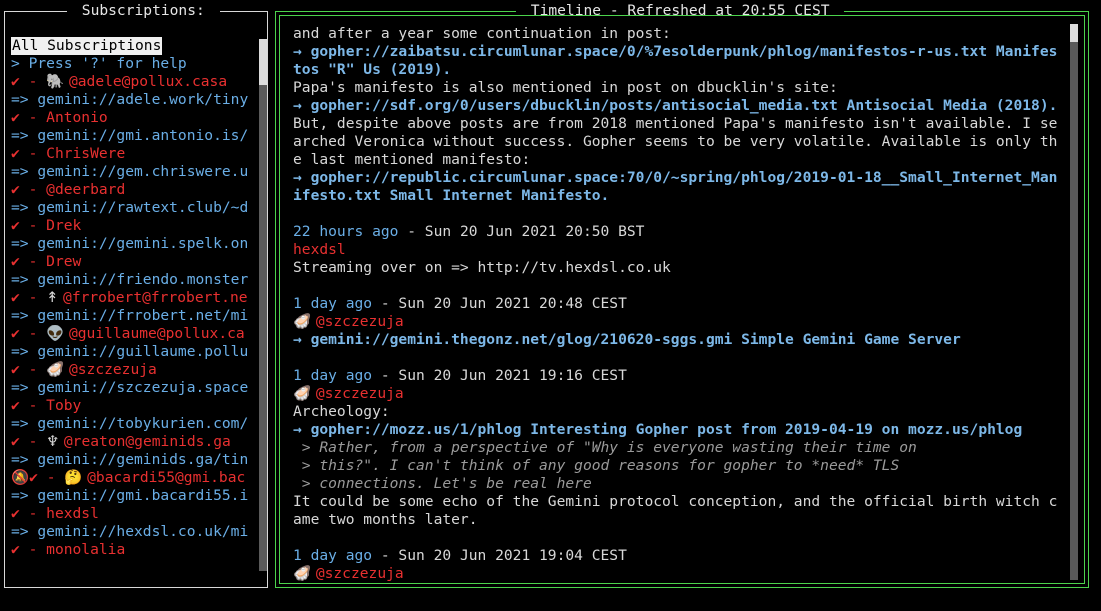 This screenshot has width=1101, height=611. What do you see at coordinates (133, 388) in the screenshot?
I see `subscription-url: => gemini://szczezuja.space` at bounding box center [133, 388].